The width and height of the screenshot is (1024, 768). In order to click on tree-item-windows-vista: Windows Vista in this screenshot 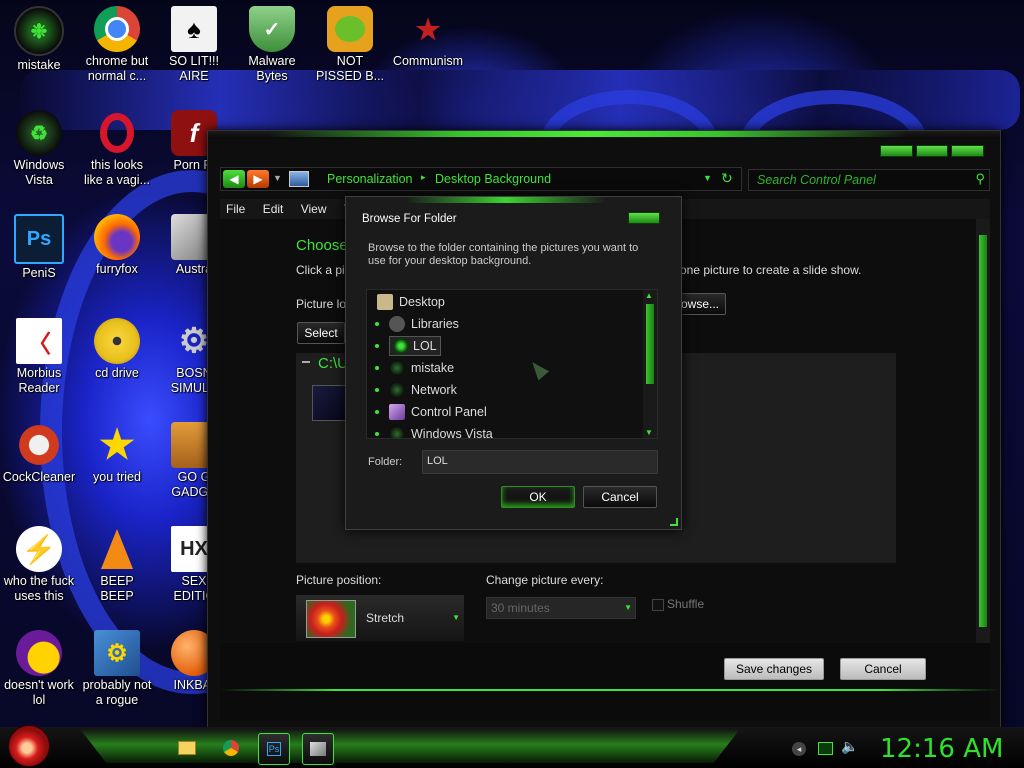, I will do `click(434, 431)`.